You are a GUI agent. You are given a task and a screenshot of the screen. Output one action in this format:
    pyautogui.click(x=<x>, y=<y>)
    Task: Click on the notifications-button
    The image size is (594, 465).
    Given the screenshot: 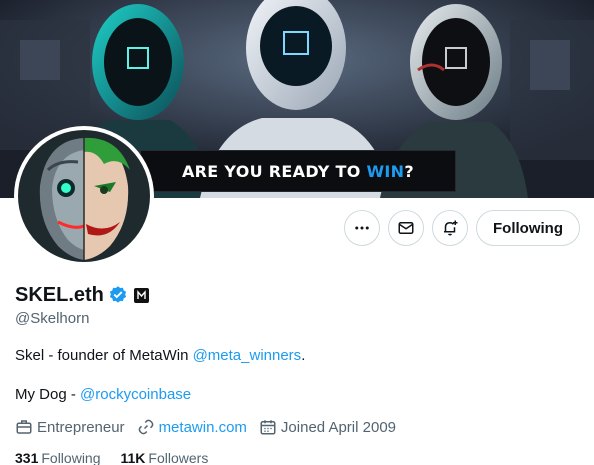 What is the action you would take?
    pyautogui.click(x=450, y=228)
    